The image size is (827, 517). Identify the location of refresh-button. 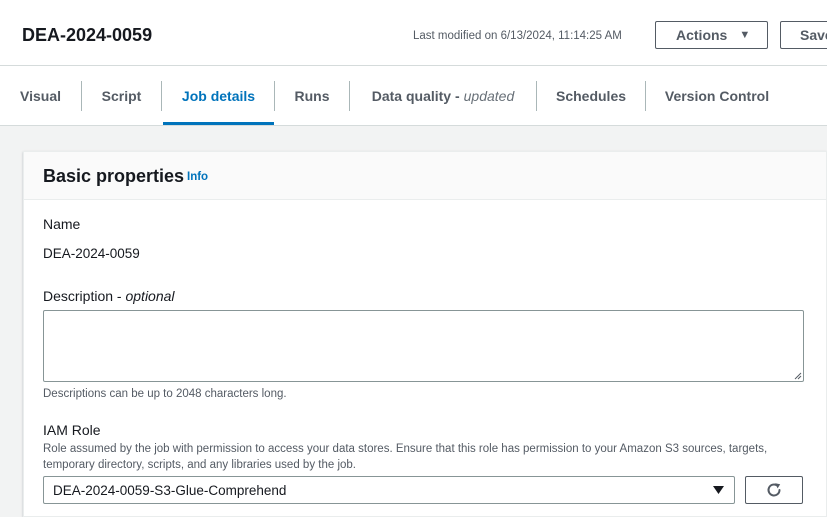
(774, 490).